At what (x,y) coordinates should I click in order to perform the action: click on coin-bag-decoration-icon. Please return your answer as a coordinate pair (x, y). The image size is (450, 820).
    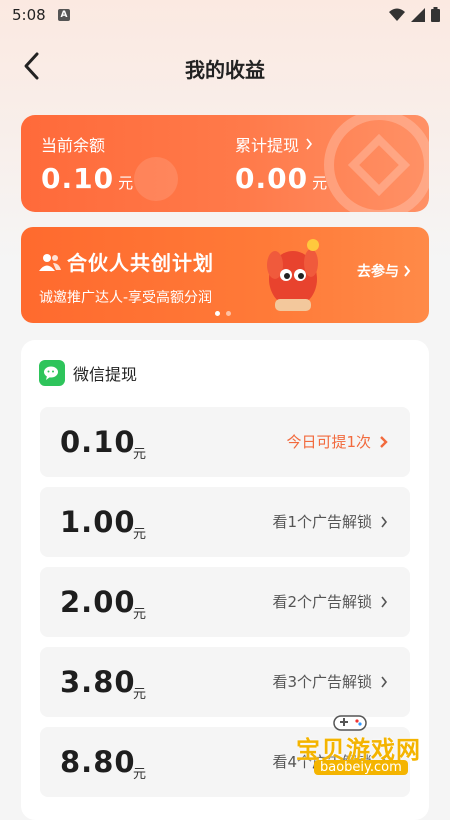
    Looking at the image, I should click on (156, 179).